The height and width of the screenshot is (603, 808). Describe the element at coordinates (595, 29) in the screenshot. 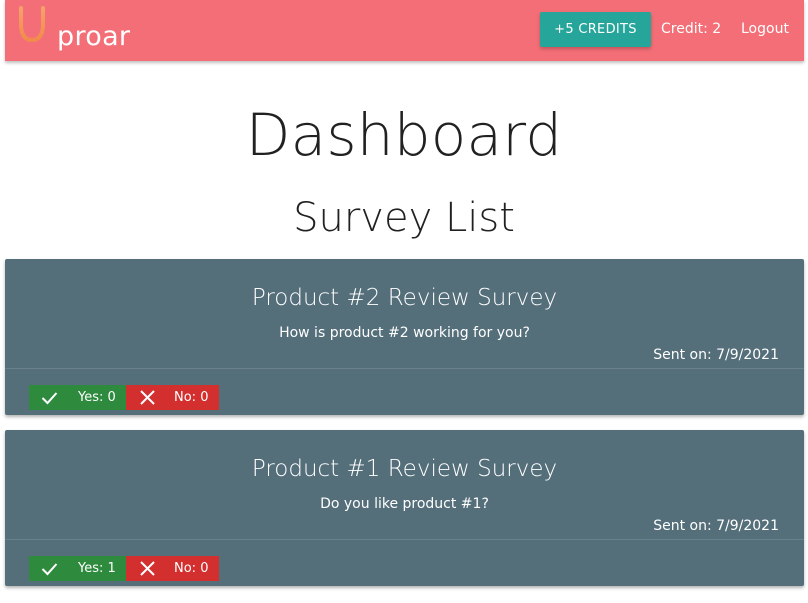

I see `add-credits-button: +5 CREDITS` at that location.